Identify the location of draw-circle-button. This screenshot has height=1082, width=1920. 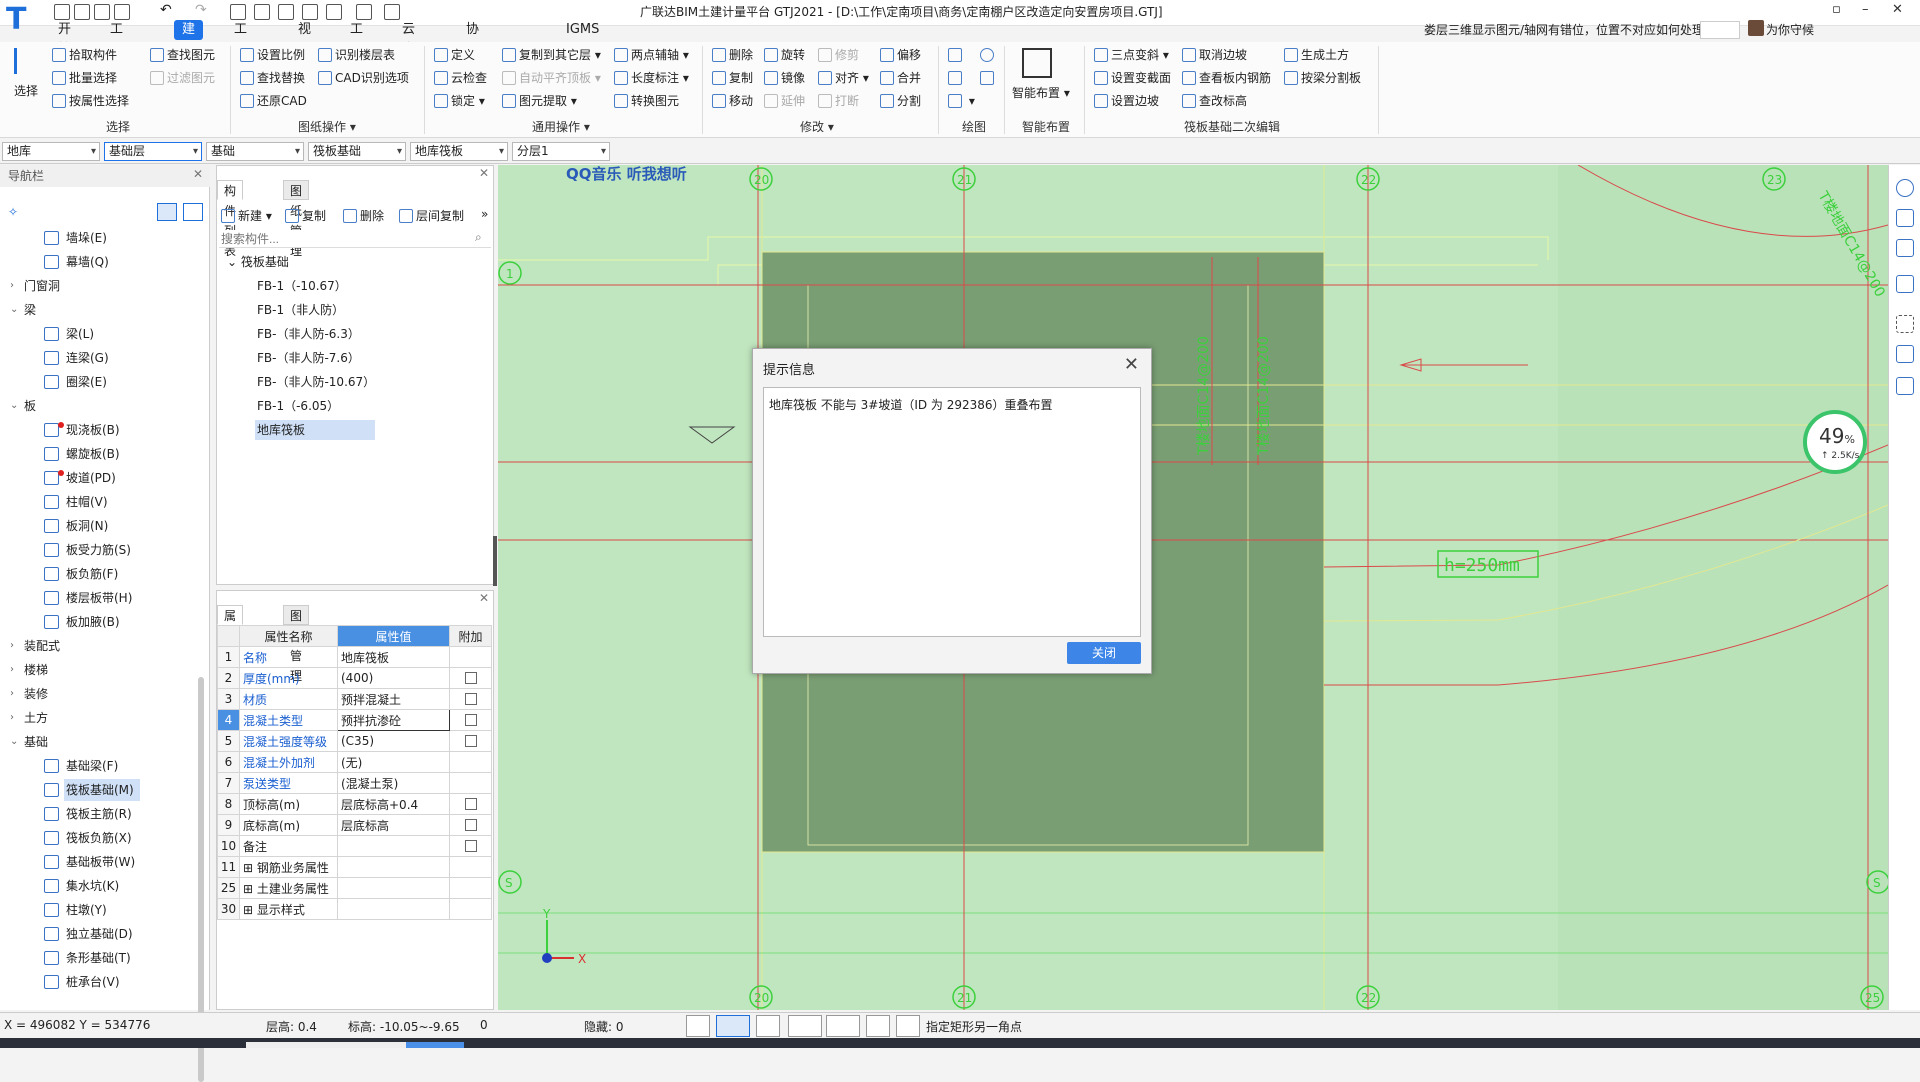
(988, 55).